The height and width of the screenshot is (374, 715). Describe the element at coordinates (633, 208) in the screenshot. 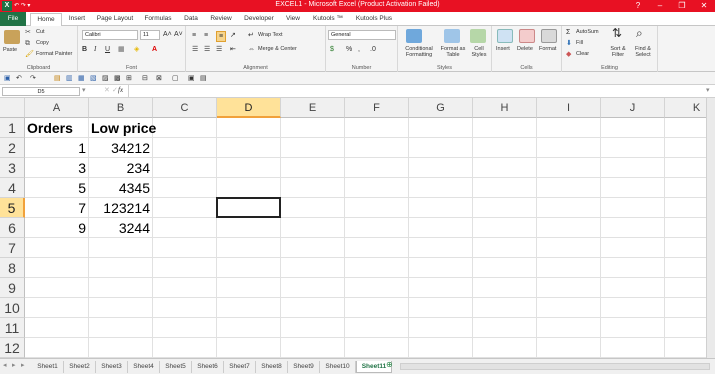

I see `cell-j5` at that location.